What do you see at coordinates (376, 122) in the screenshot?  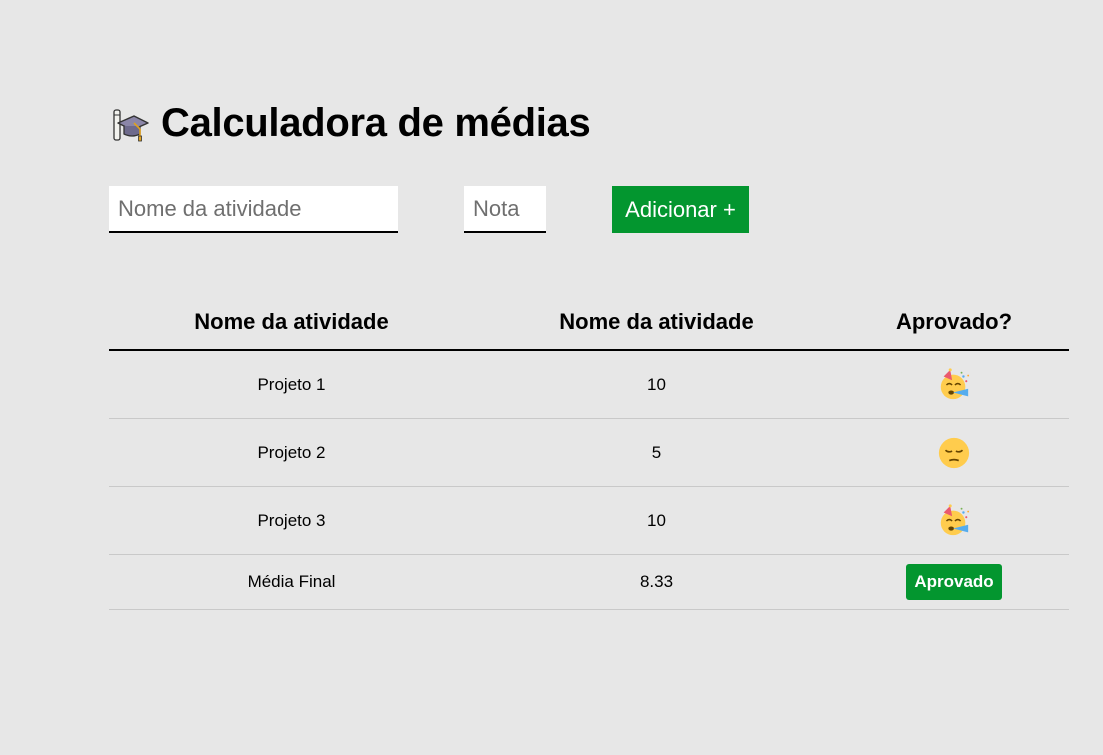 I see `page-title: Calculadora de médias` at bounding box center [376, 122].